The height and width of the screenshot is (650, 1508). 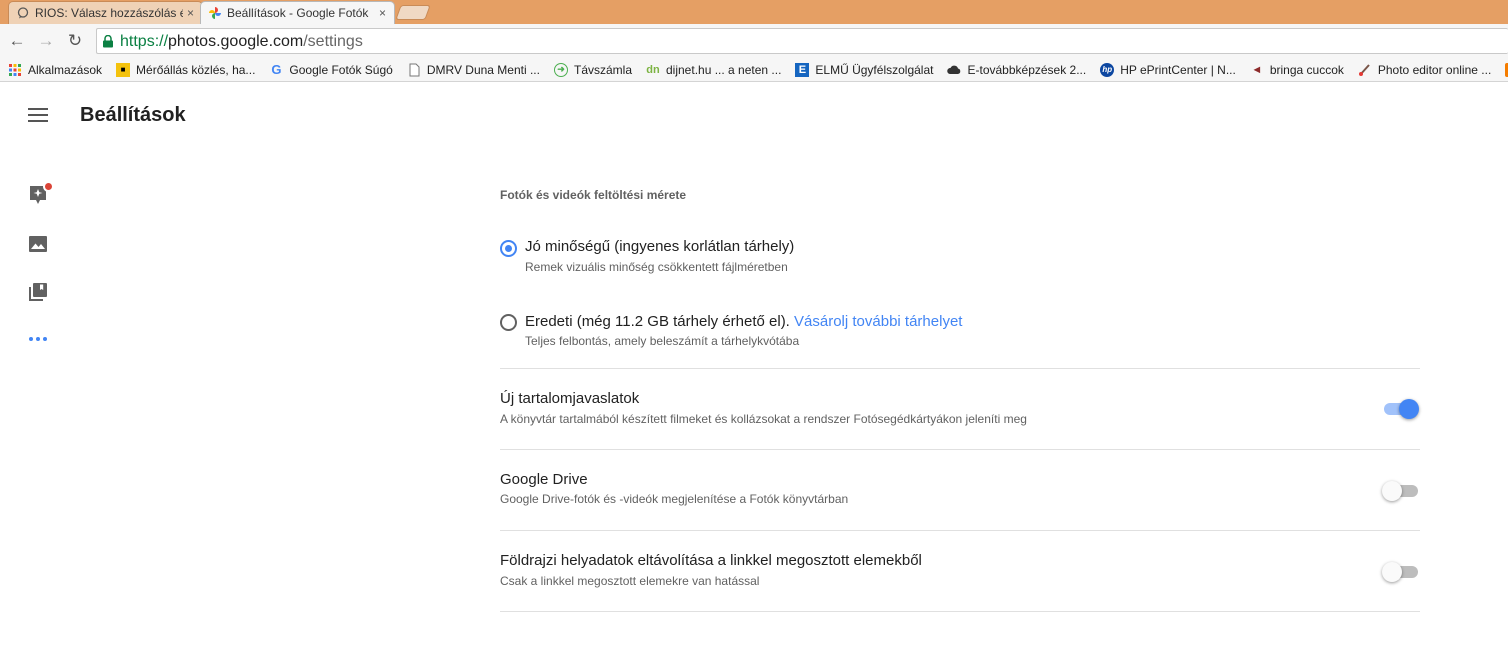 What do you see at coordinates (55, 70) in the screenshot?
I see `bookmark-apps: Alkalmazások` at bounding box center [55, 70].